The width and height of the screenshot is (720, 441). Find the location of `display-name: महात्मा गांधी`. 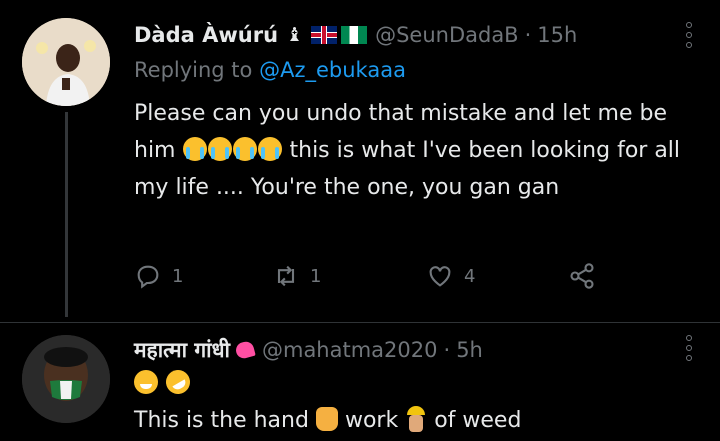

display-name: महात्मा गांधी is located at coordinates (182, 350).